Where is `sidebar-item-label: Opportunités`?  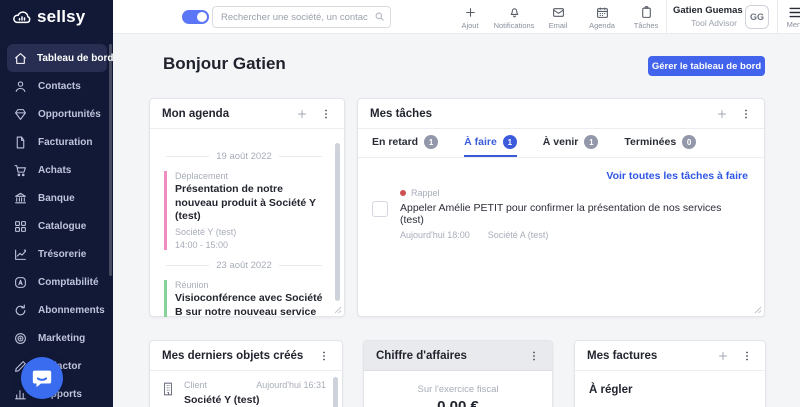
sidebar-item-label: Opportunités is located at coordinates (69, 114).